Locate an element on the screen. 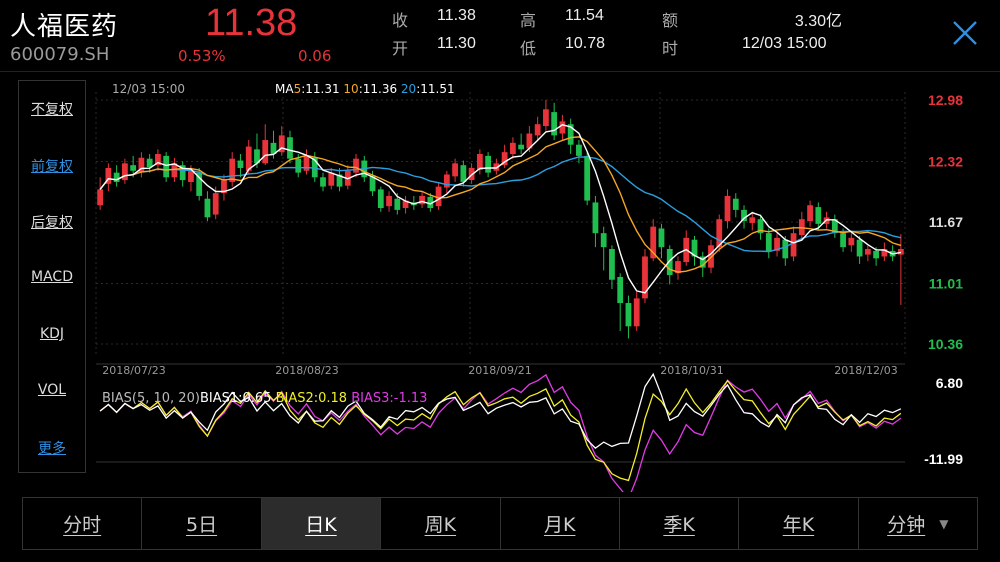 Image resolution: width=1000 pixels, height=562 pixels. date-tick-label: 2018/10/31 is located at coordinates (691, 370).